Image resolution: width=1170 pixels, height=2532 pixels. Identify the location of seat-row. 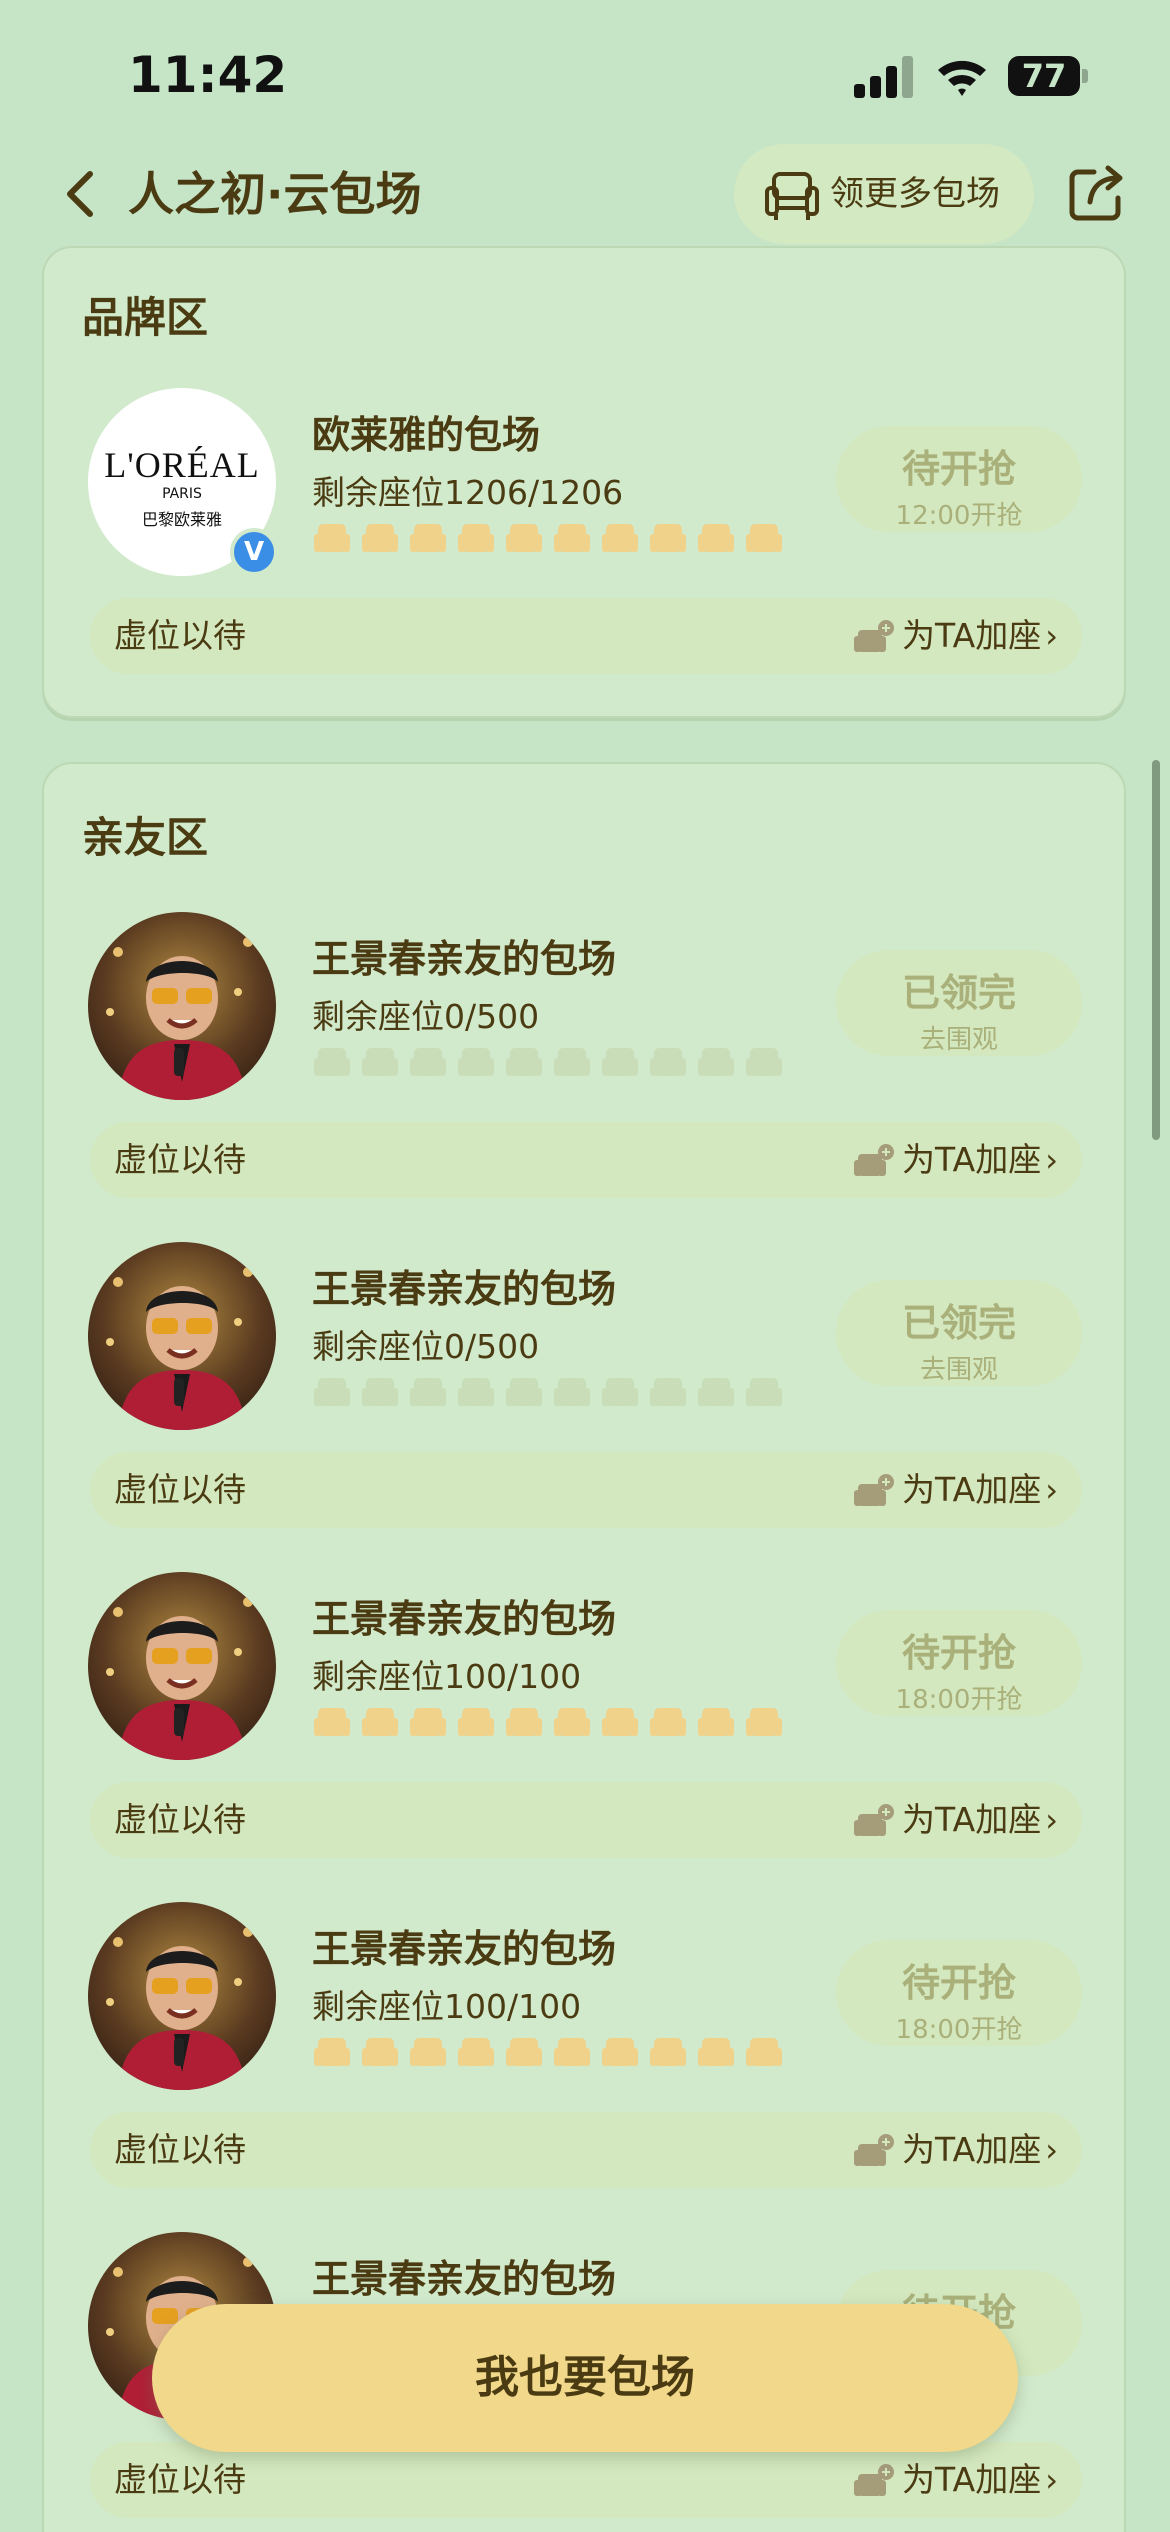
(552, 540).